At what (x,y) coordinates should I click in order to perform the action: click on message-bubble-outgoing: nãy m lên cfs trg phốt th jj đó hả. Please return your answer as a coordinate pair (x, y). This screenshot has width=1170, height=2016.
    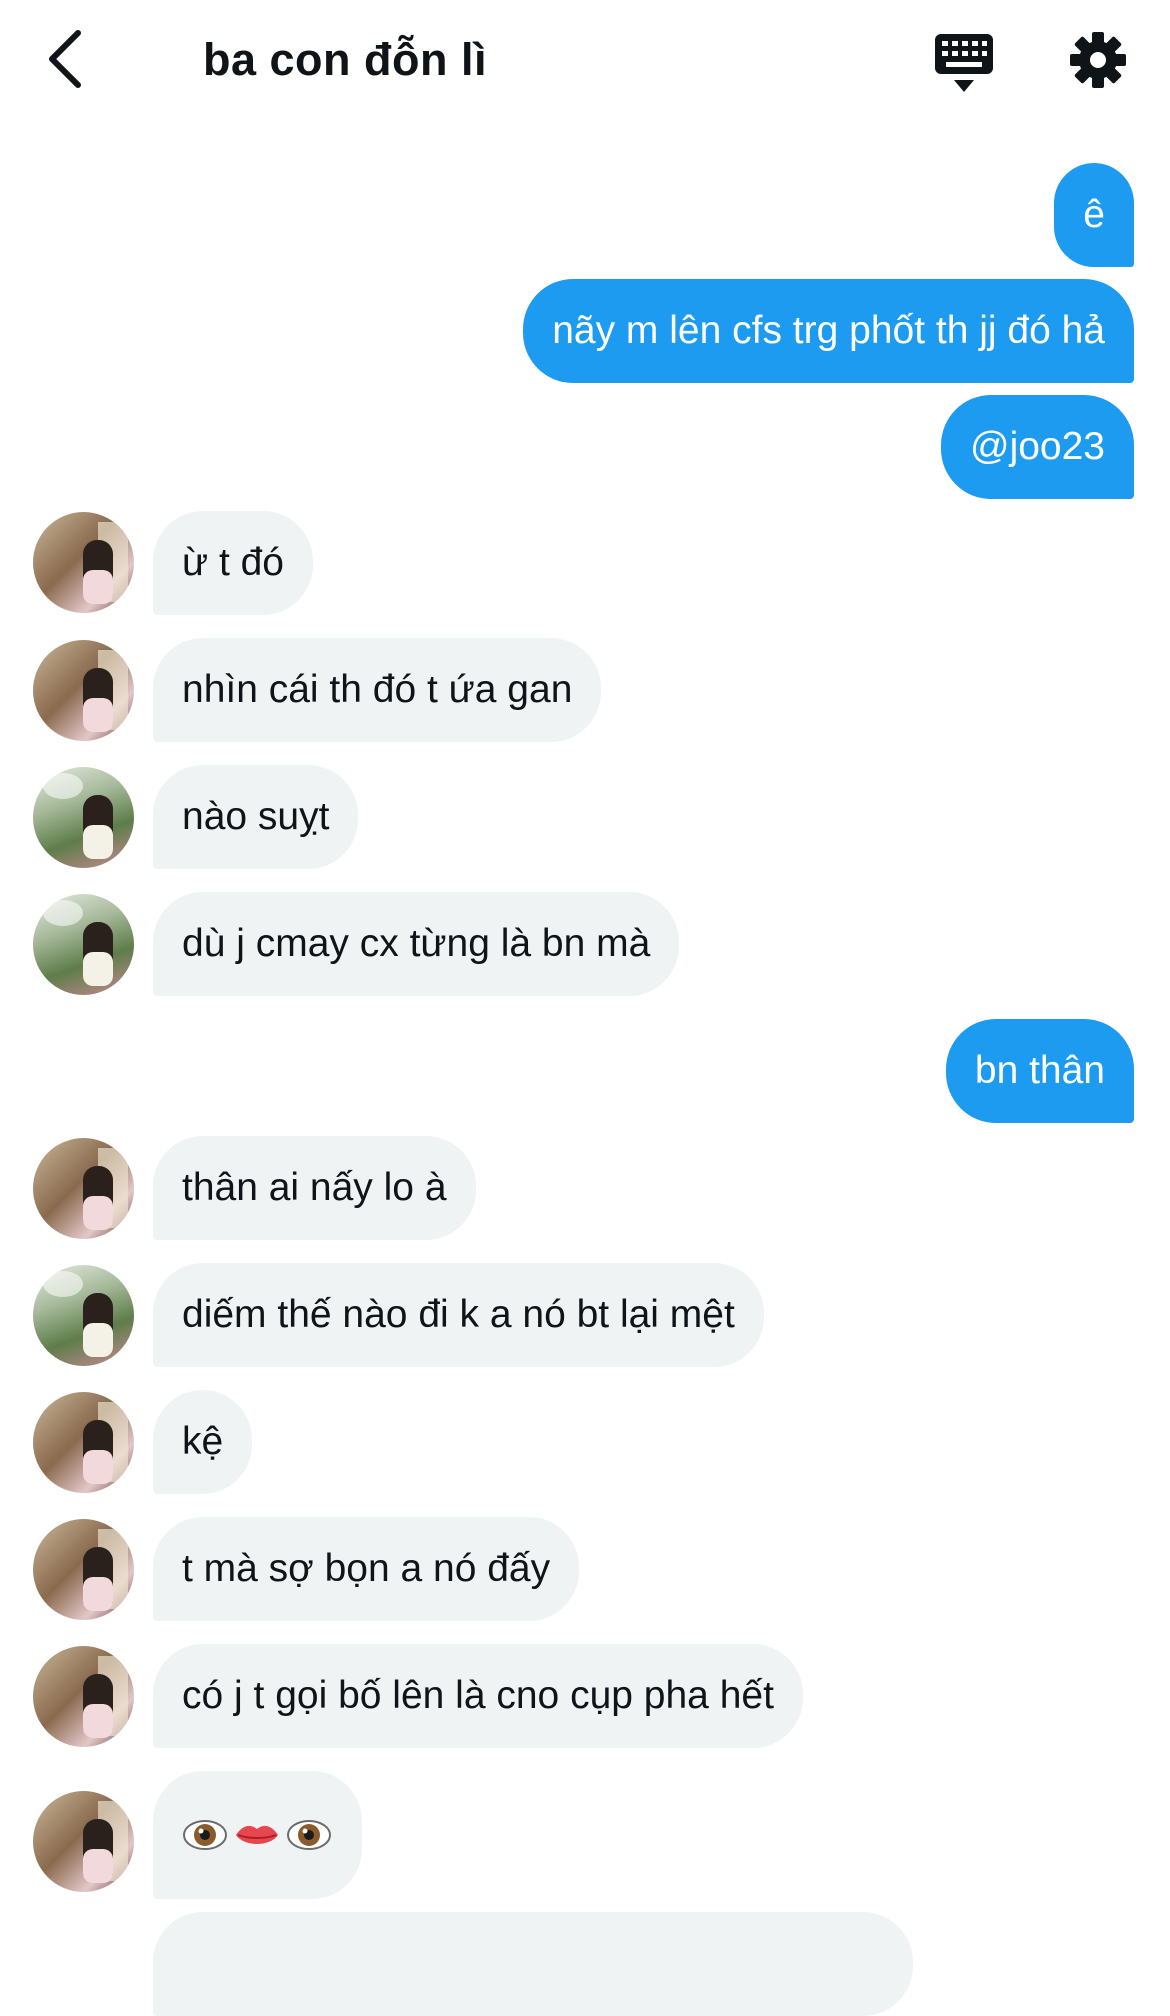
    Looking at the image, I should click on (828, 331).